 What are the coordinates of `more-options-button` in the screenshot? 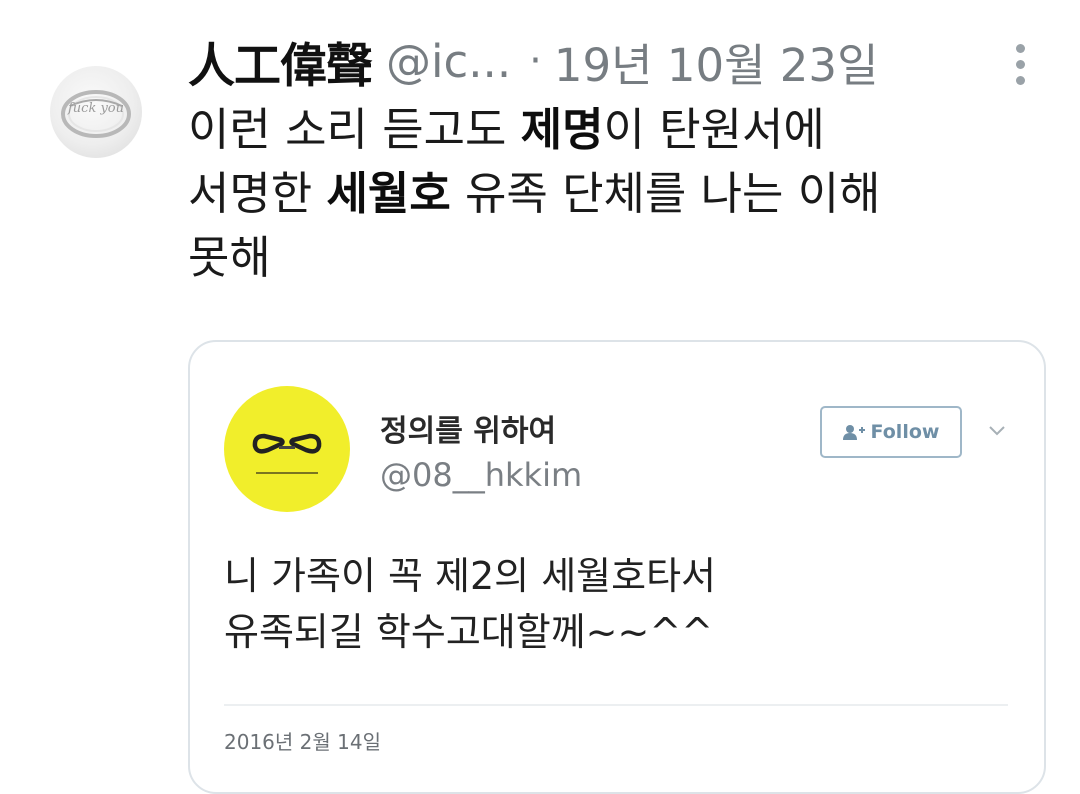 It's located at (1021, 64).